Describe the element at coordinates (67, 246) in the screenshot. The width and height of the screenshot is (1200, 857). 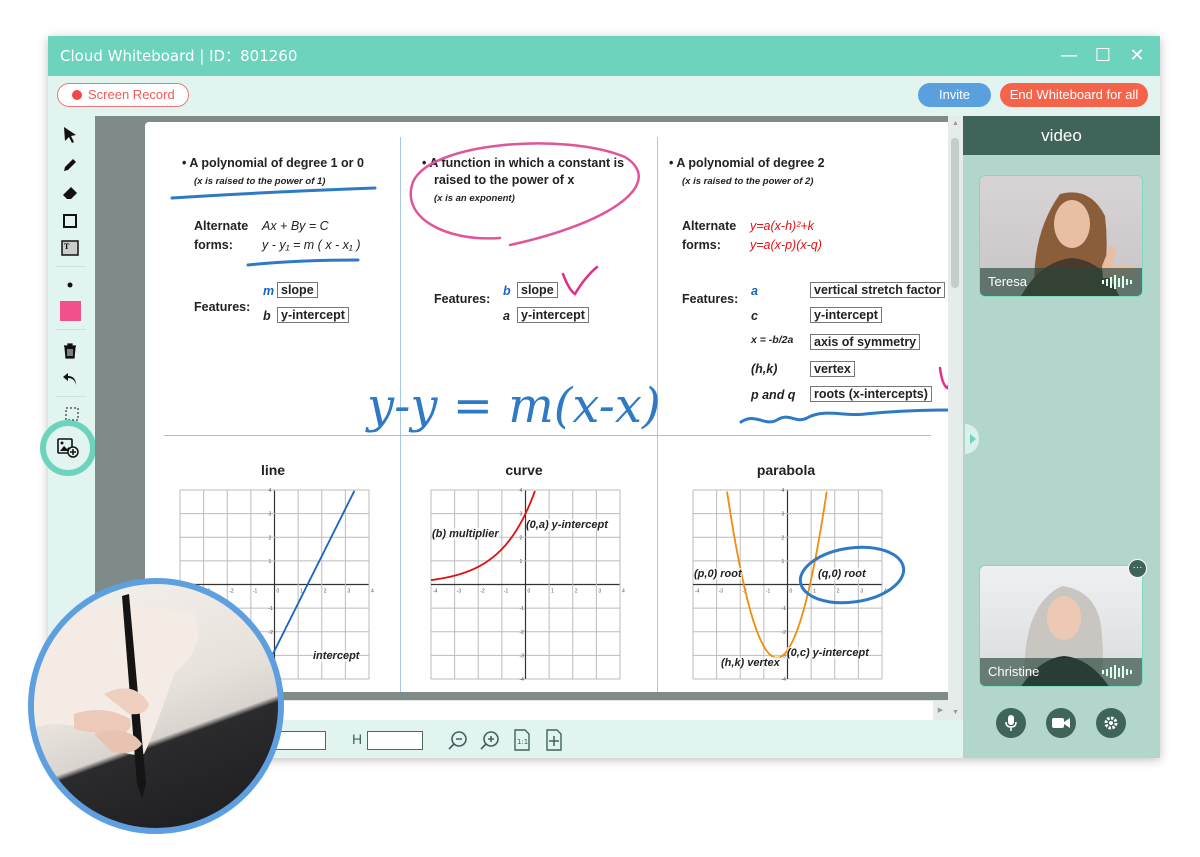
I see `svg-text: T` at that location.